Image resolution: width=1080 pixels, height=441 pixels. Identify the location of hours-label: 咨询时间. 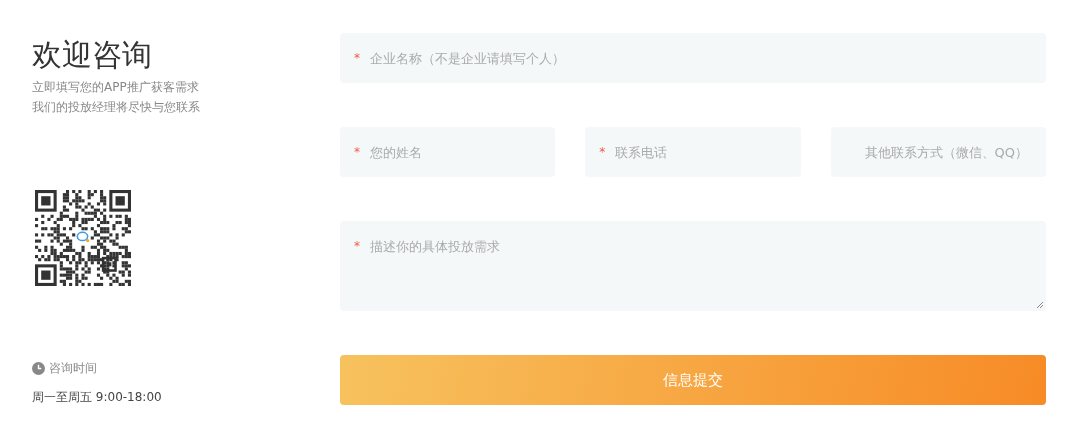
(73, 368).